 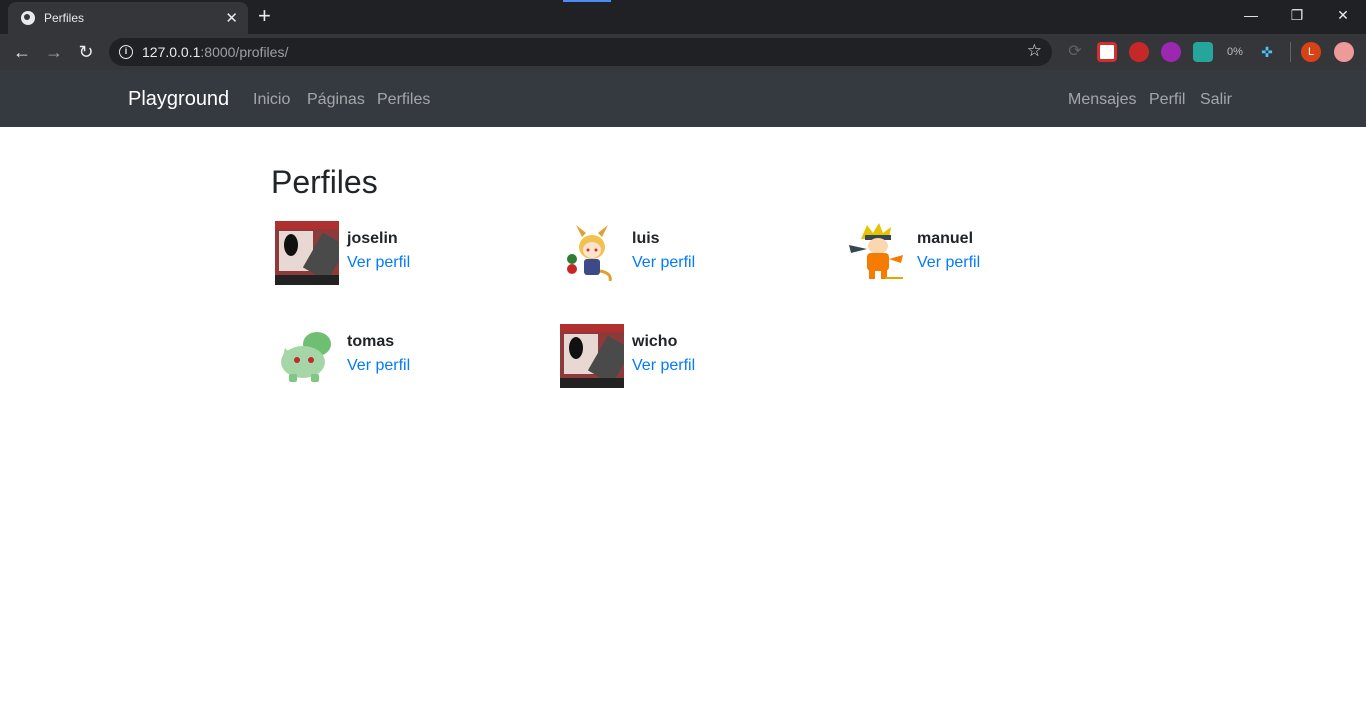 I want to click on bookmark-star-icon: ☆, so click(x=1034, y=51).